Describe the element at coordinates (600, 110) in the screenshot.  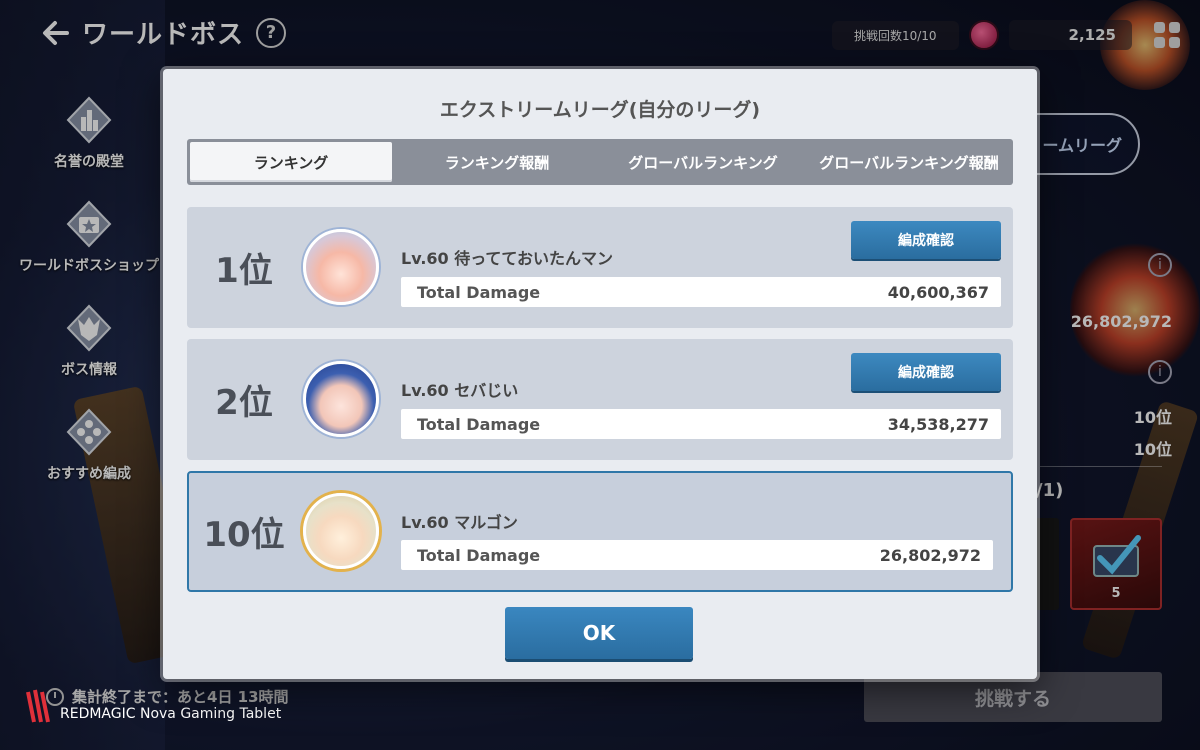
I see `dialog-title: エクストリームリーグ(自分のリーグ)` at that location.